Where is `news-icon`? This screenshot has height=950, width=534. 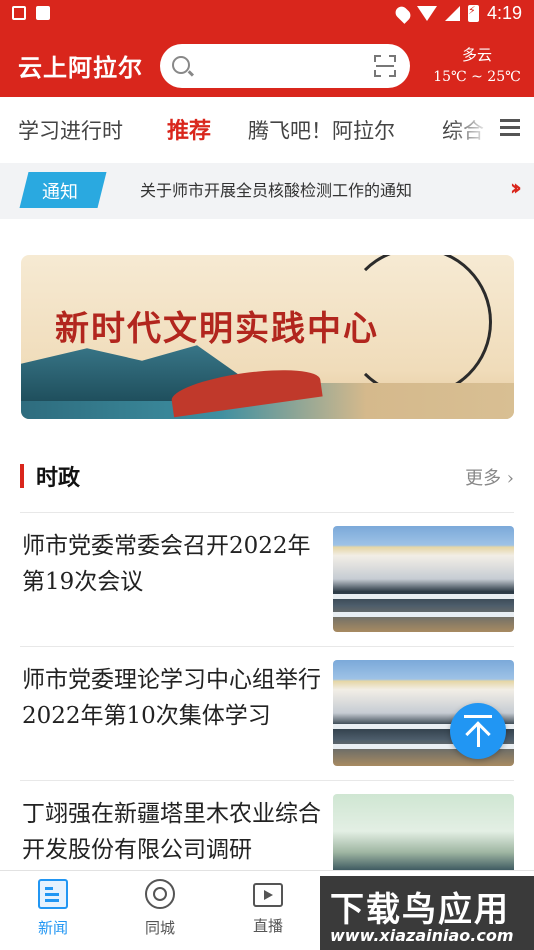 news-icon is located at coordinates (53, 894).